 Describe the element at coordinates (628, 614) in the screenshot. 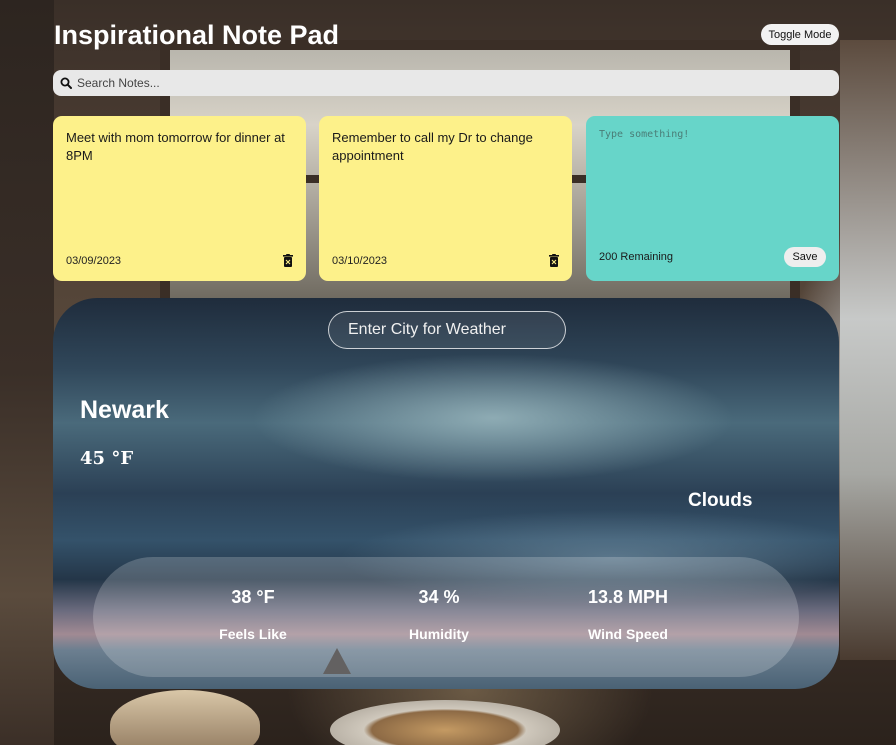

I see `wind-speed-stat: 13.8 MPH Wind Speed` at that location.